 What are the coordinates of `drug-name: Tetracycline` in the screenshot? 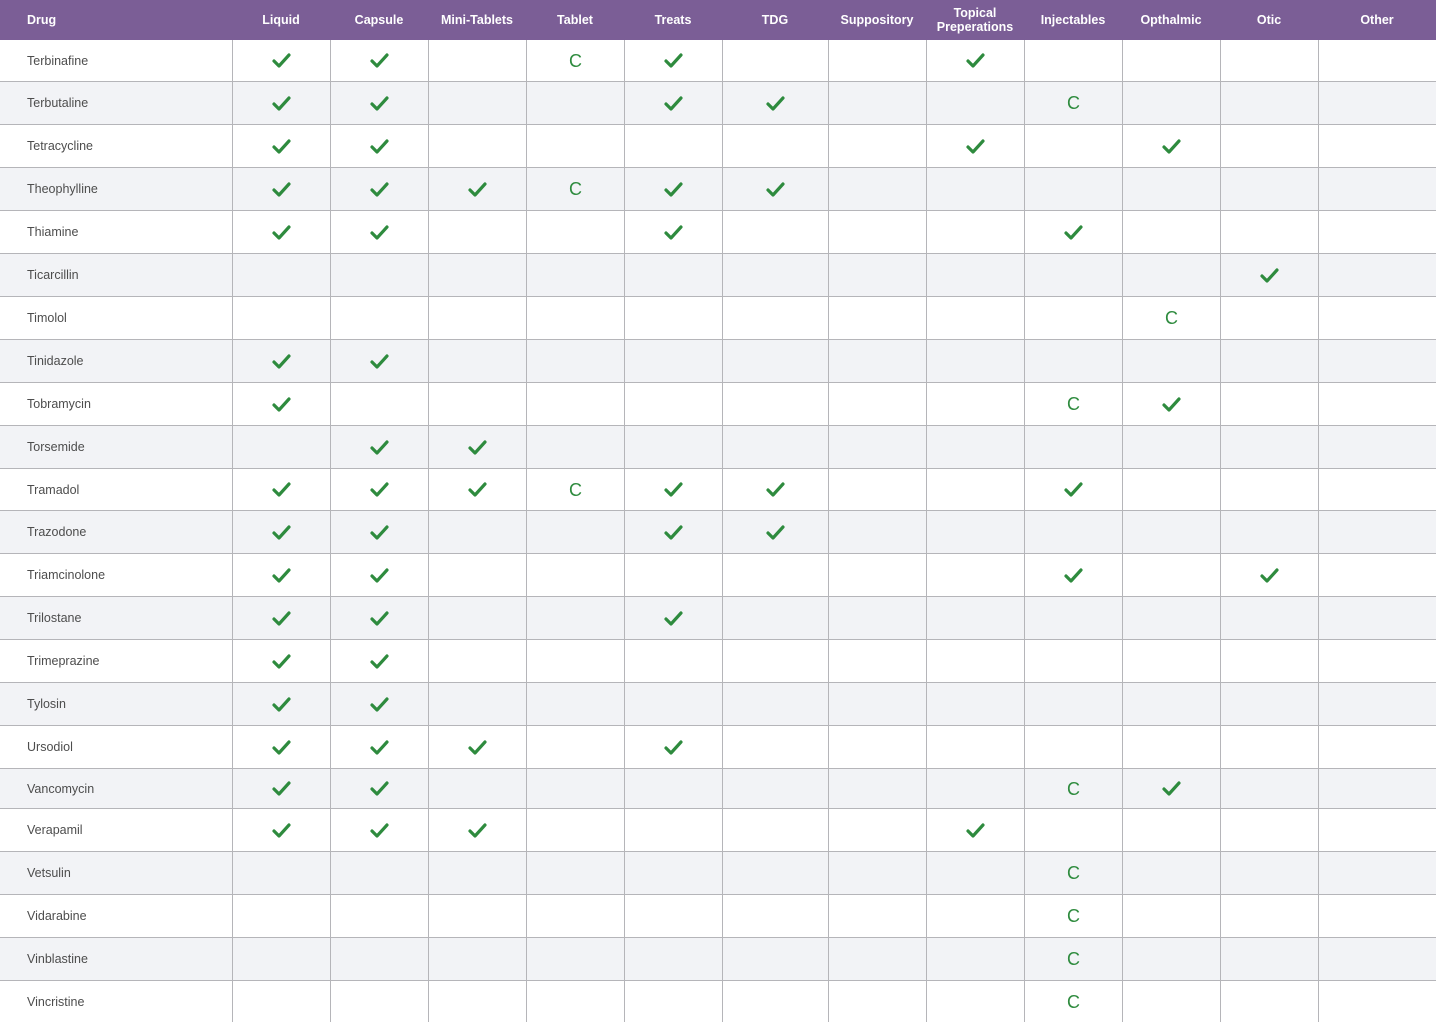 It's located at (116, 146).